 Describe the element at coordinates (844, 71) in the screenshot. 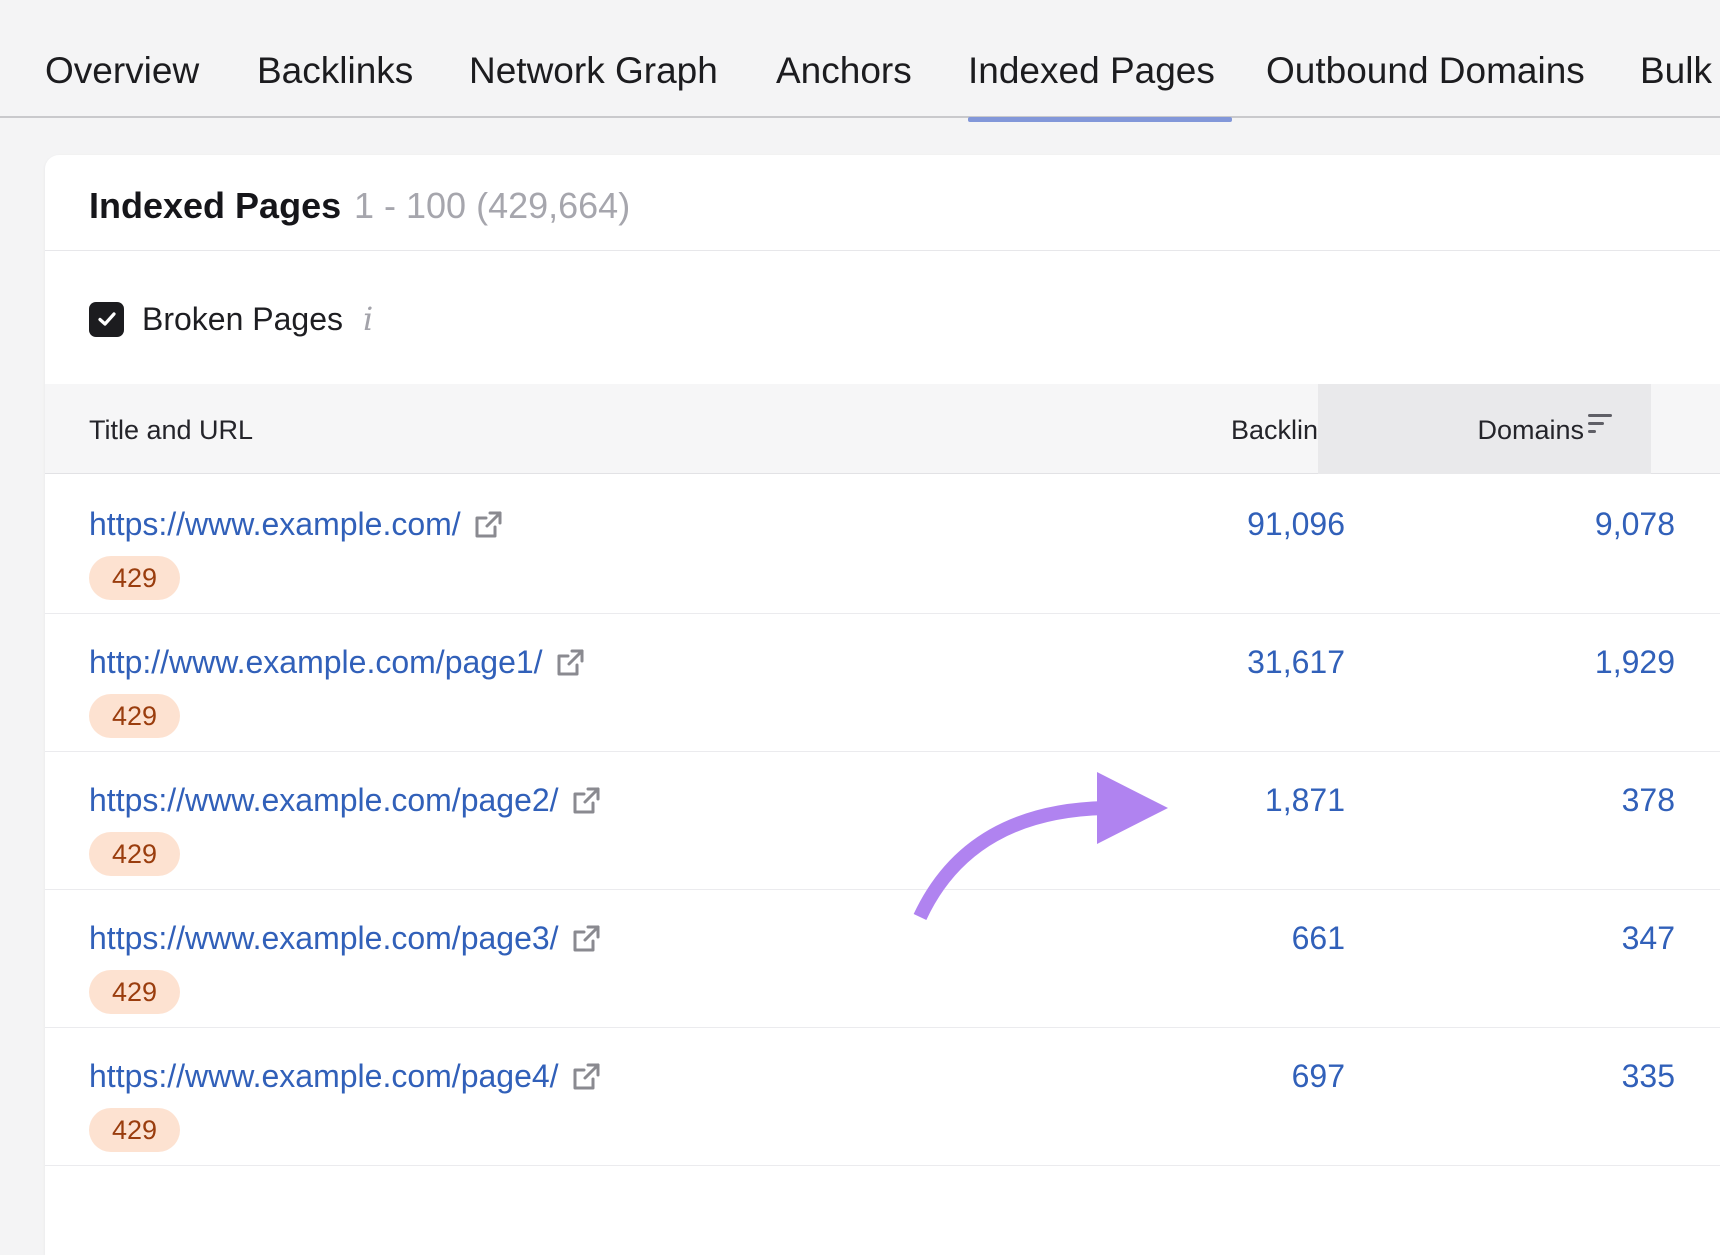

I see `tab-anchors: Anchors` at that location.